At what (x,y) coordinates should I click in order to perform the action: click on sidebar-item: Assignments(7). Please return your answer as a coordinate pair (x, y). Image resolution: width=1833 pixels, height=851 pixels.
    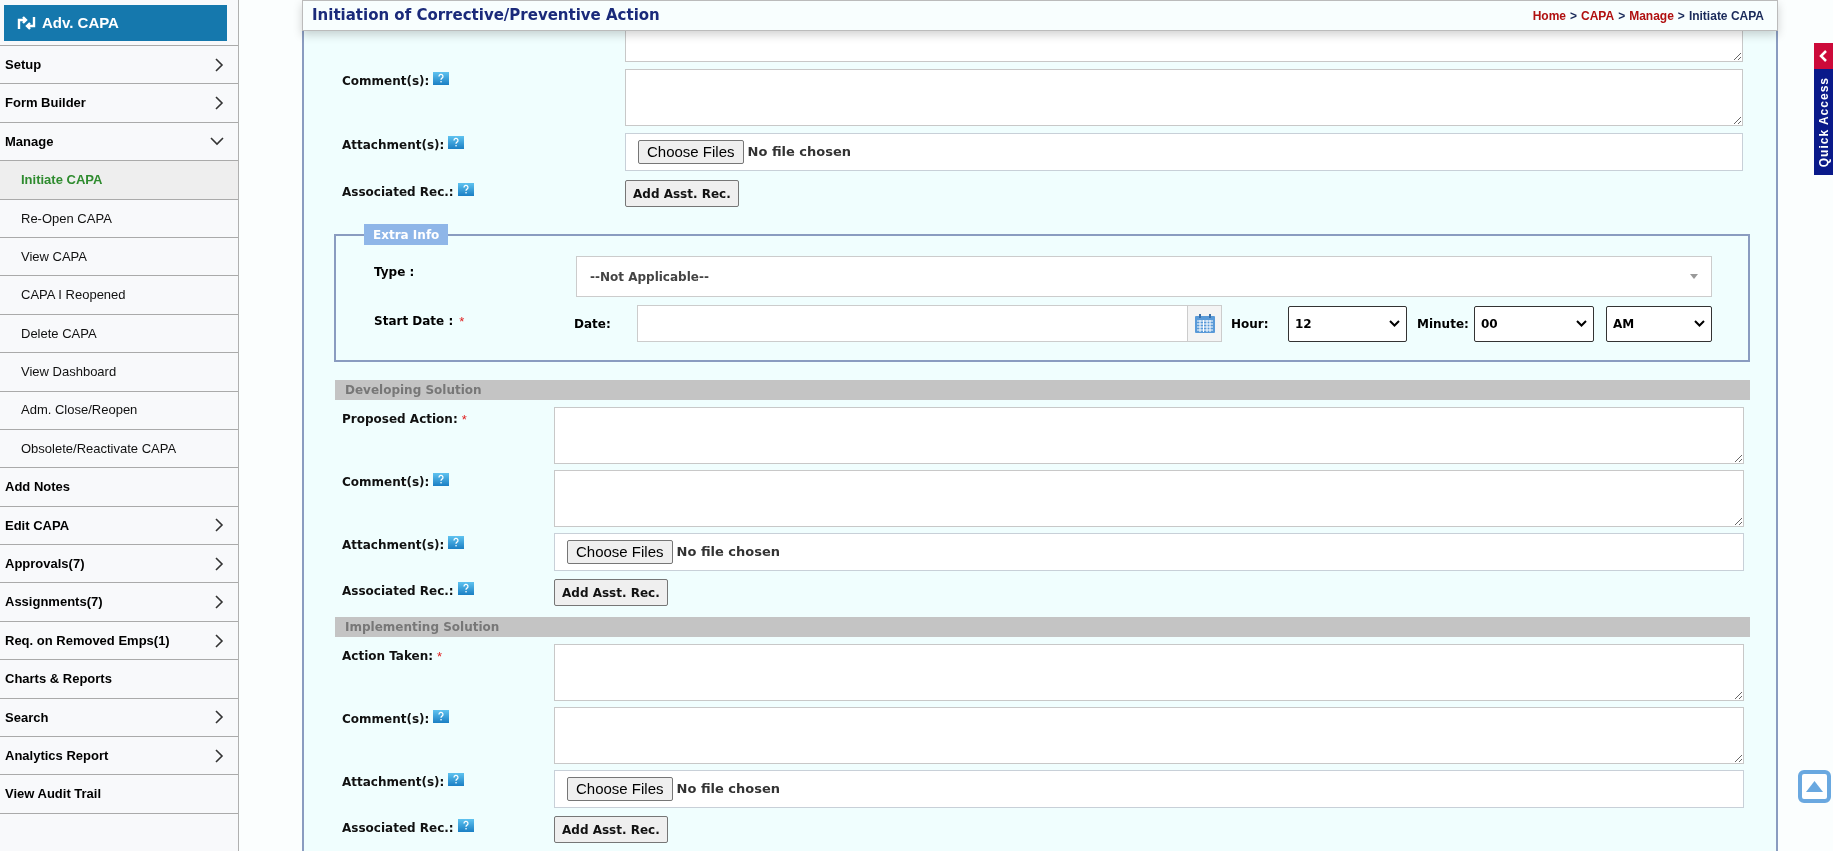
    Looking at the image, I should click on (119, 602).